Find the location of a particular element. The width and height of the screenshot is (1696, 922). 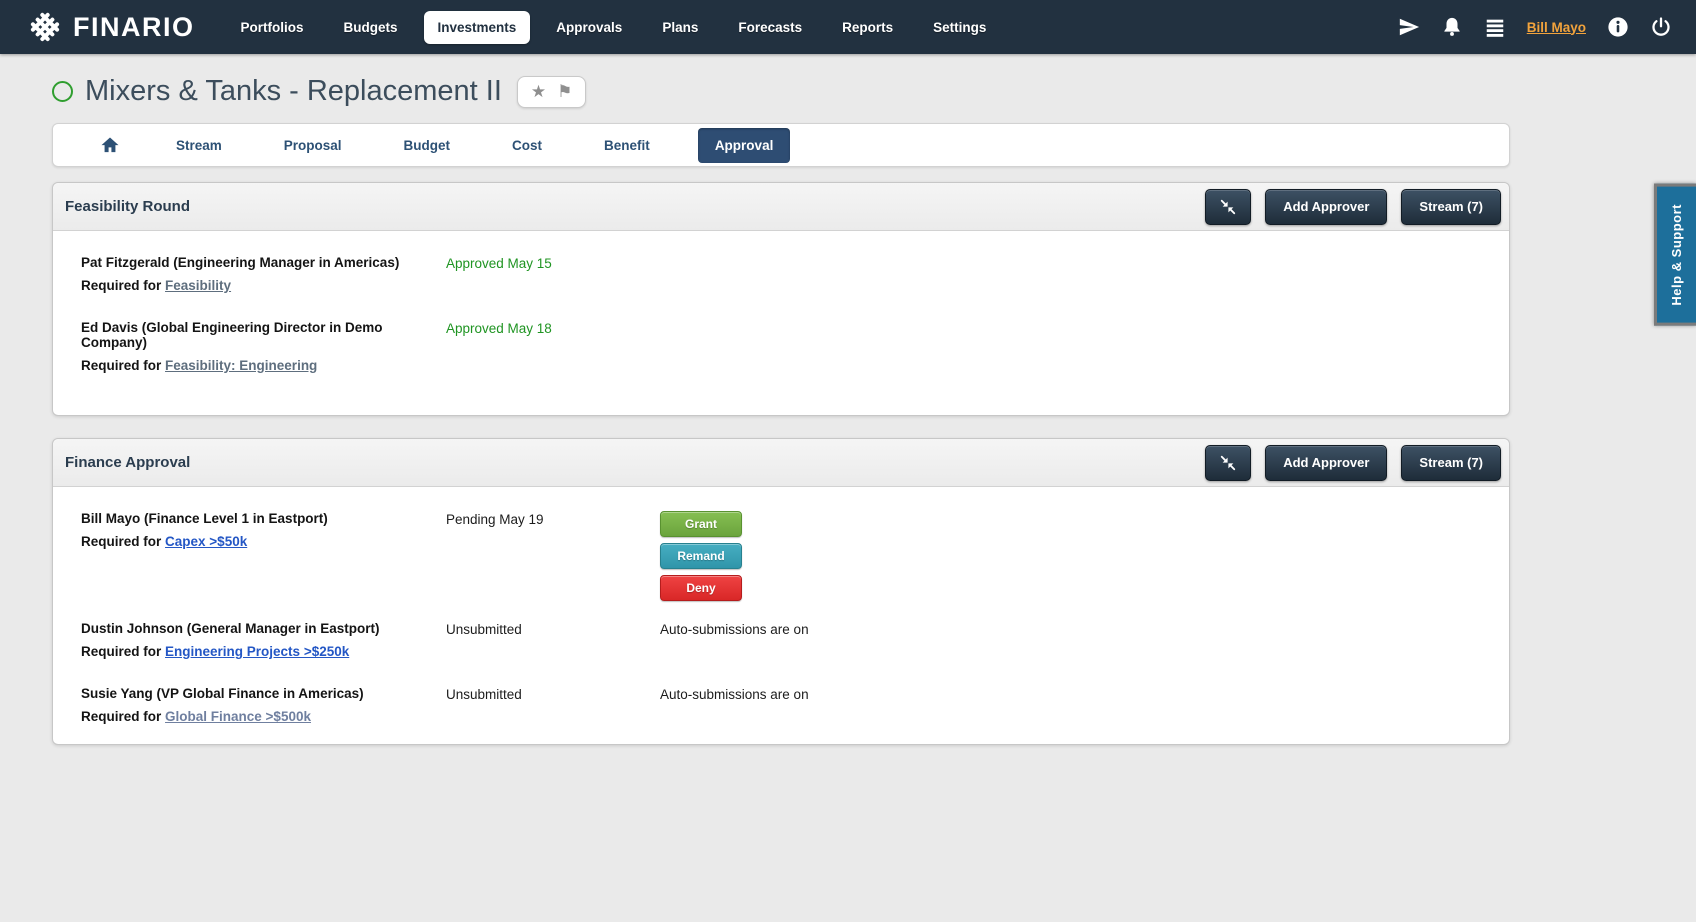

required-rule-link: Global Finance >$500k is located at coordinates (238, 716).